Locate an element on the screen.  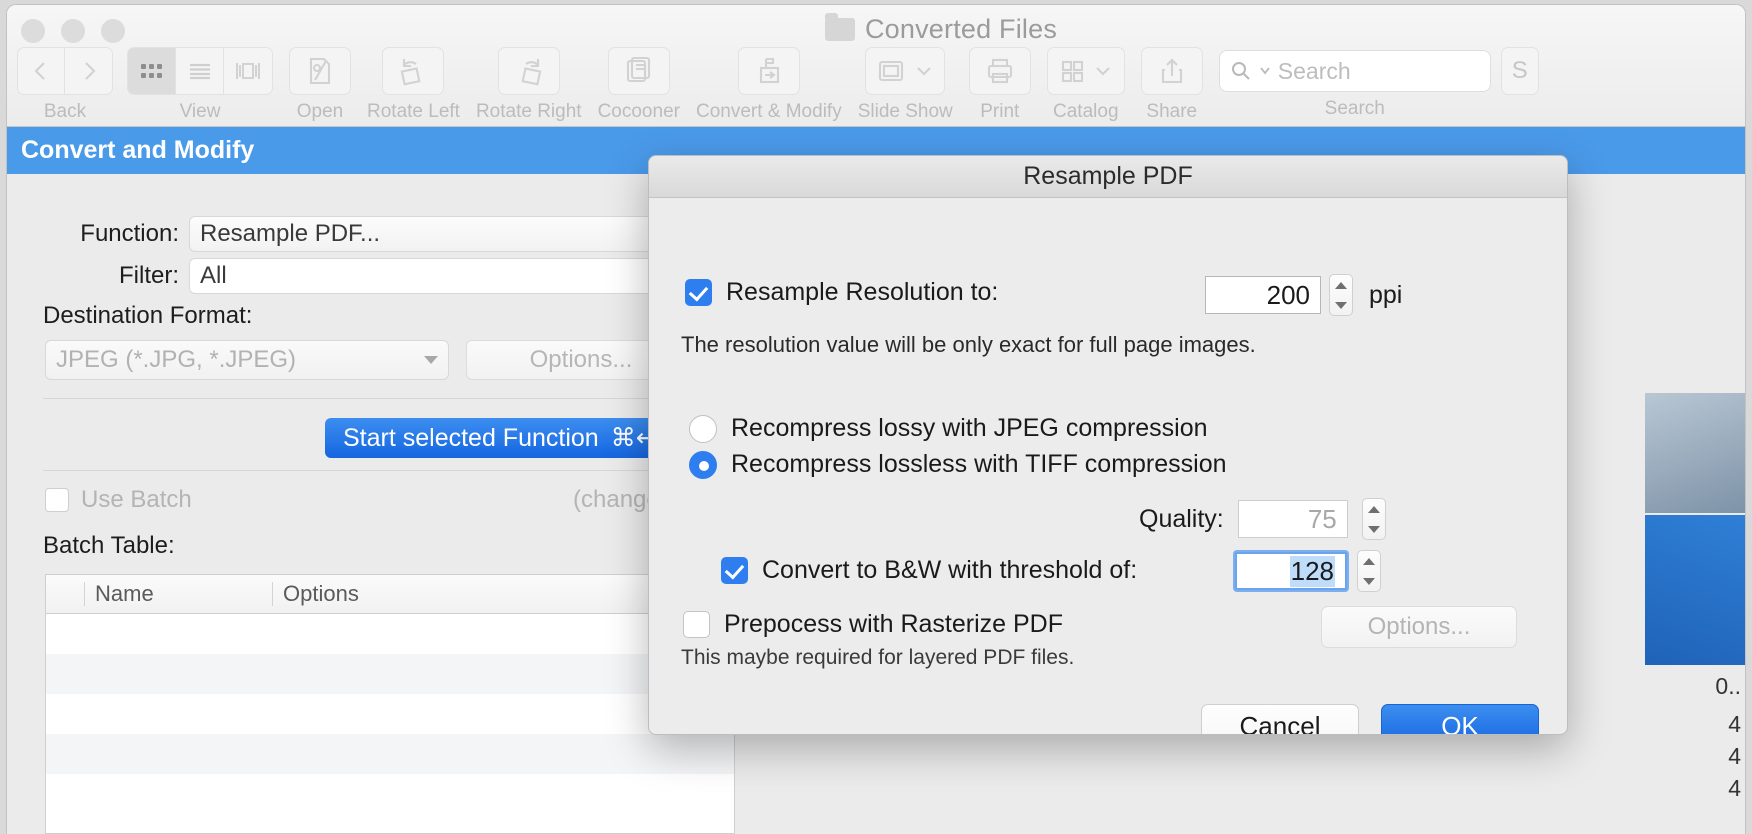
convert-bw-checkbox is located at coordinates (734, 570).